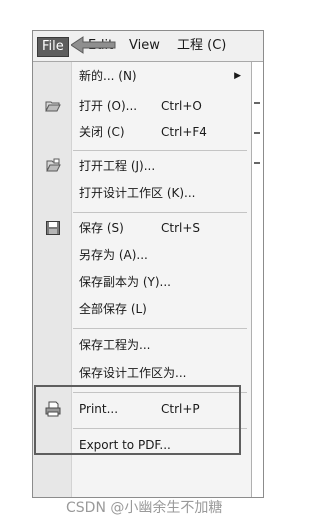  What do you see at coordinates (53, 228) in the screenshot?
I see `floppy-disk-icon` at bounding box center [53, 228].